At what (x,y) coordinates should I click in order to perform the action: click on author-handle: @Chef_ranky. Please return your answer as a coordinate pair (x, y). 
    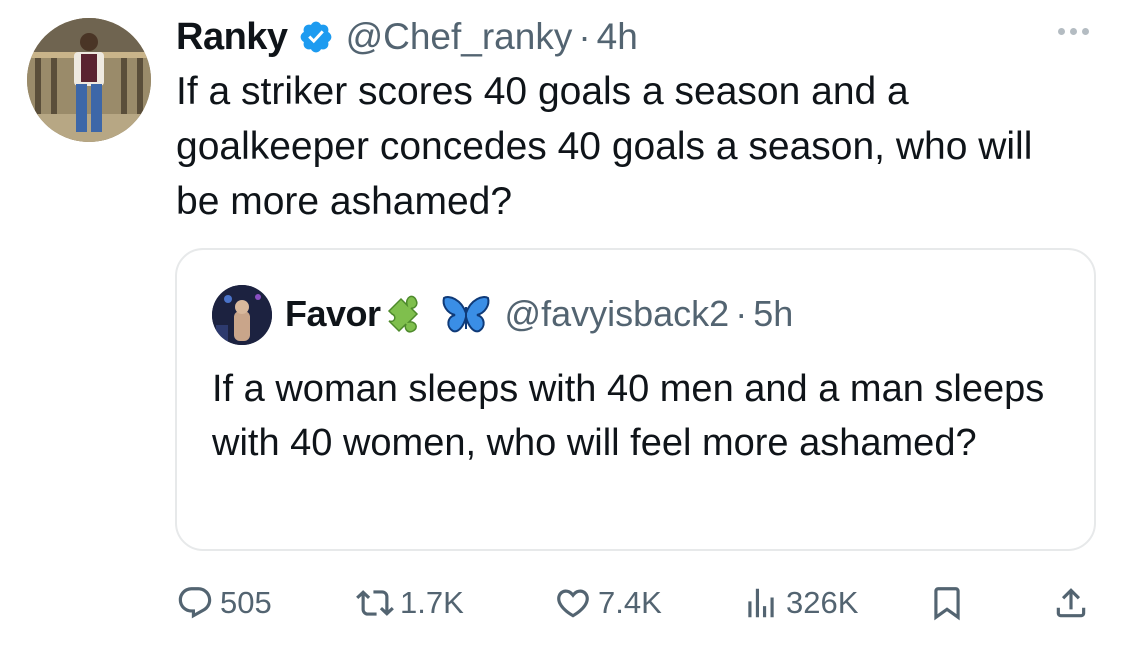
    Looking at the image, I should click on (459, 37).